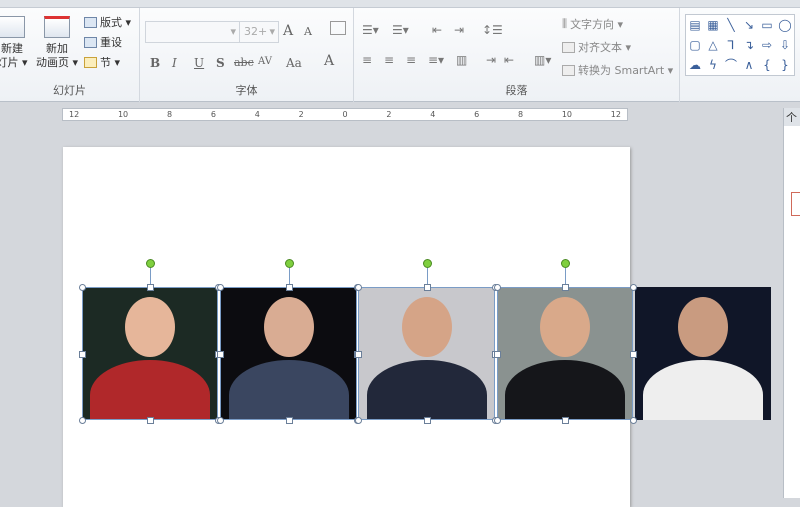 The image size is (800, 507). Describe the element at coordinates (192, 32) in the screenshot. I see `font-name-combo: ▾` at that location.